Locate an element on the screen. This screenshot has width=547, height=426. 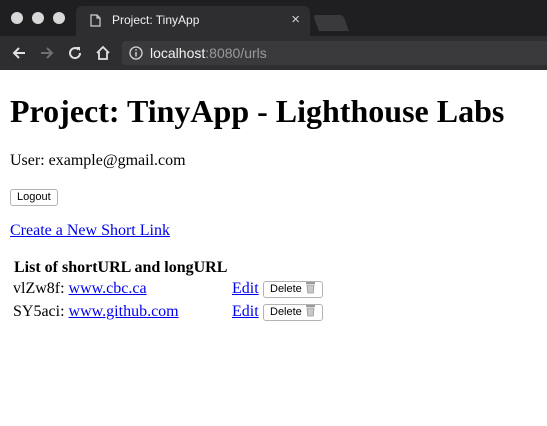
table-row: vlZw8f: www.cbc.ca Edit Delete is located at coordinates (178, 291).